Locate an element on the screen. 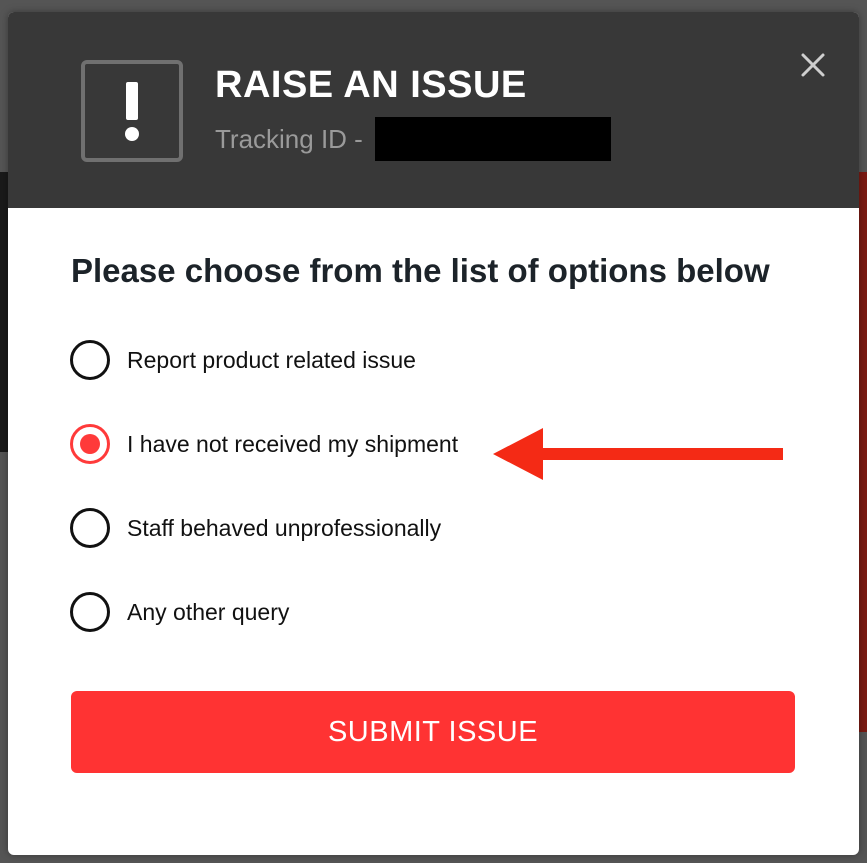 This screenshot has height=863, width=867. option-label: Any other query is located at coordinates (208, 611).